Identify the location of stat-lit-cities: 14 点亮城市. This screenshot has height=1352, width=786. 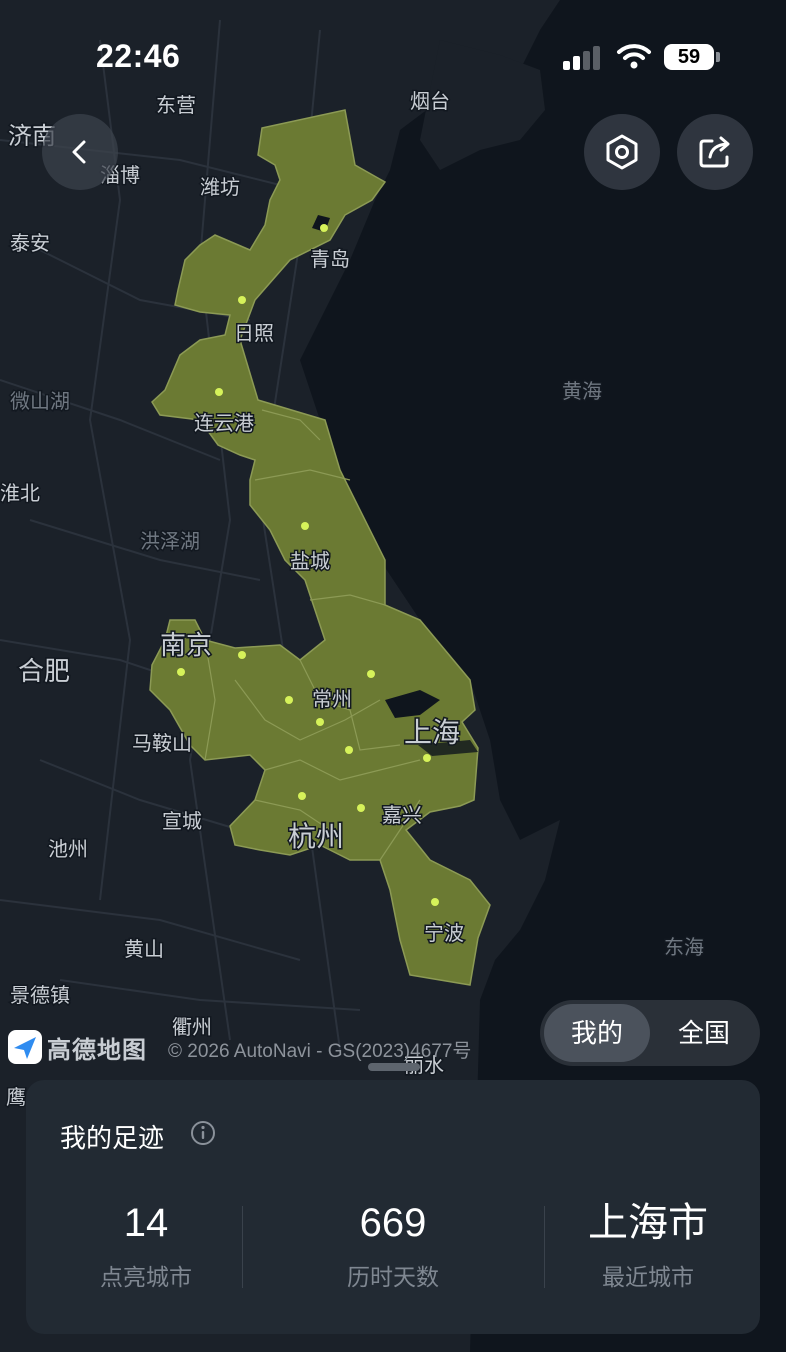
(146, 1245).